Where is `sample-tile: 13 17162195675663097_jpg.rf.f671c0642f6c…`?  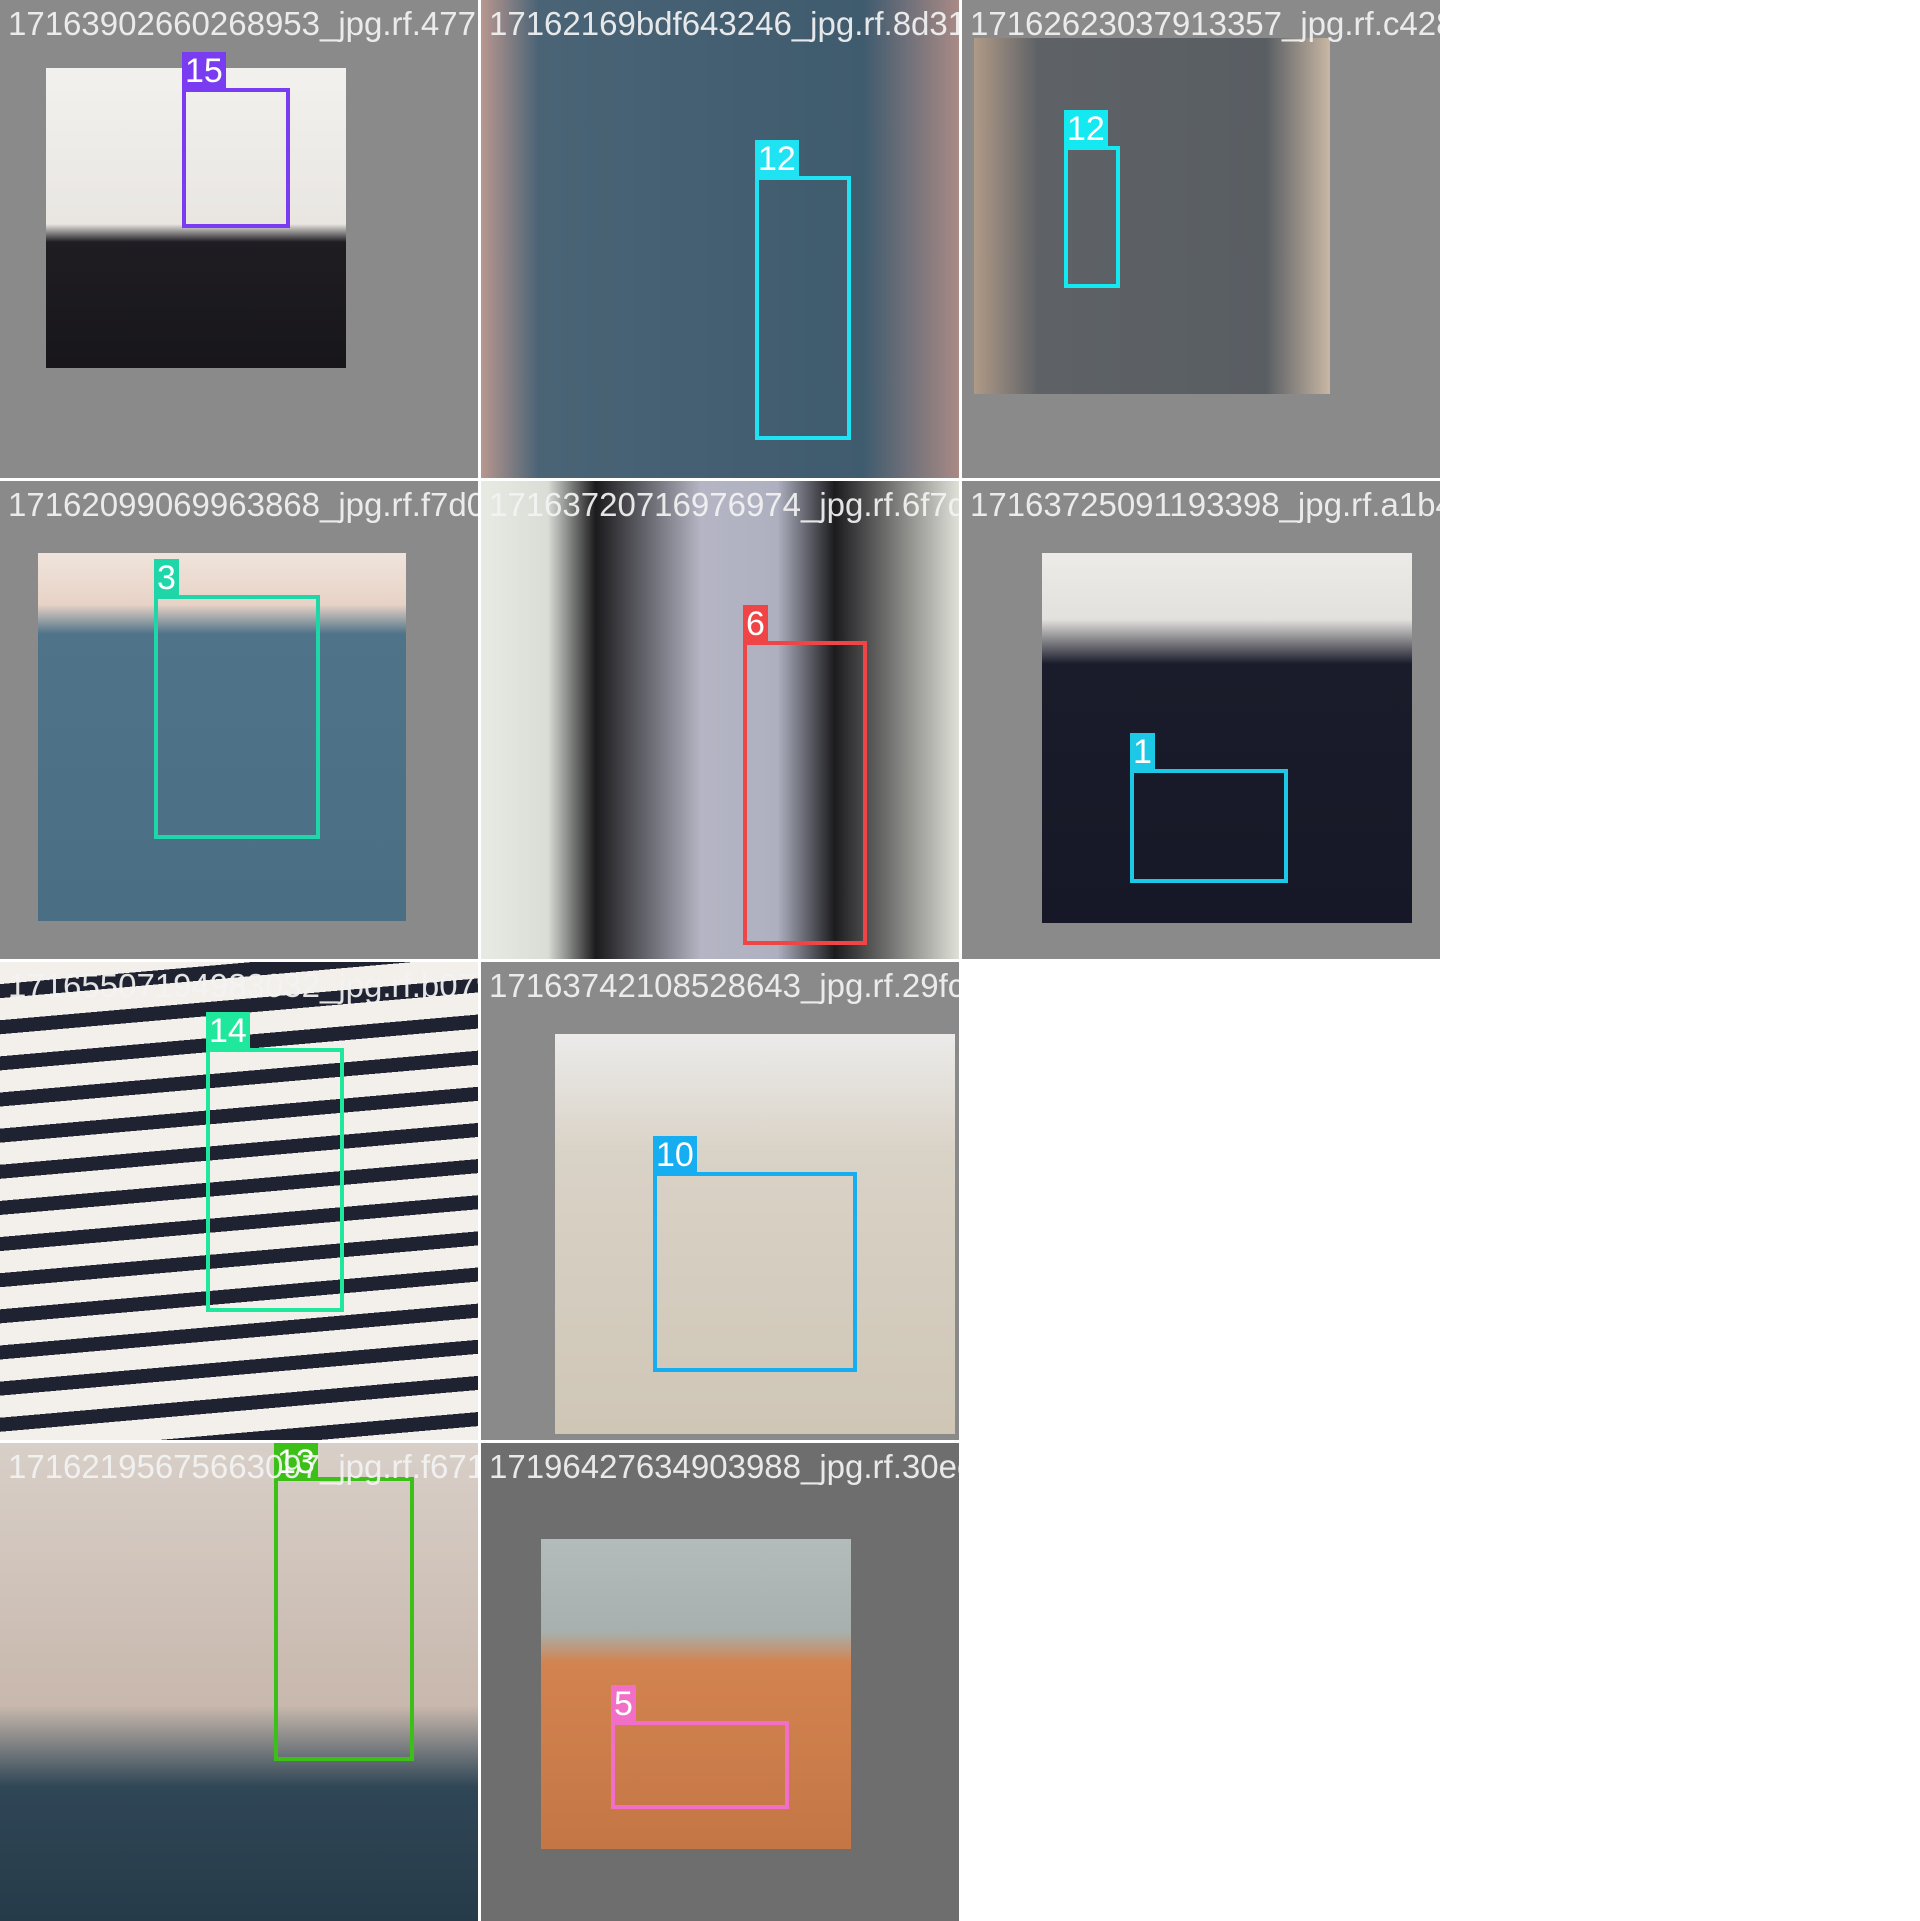 sample-tile: 13 17162195675663097_jpg.rf.f671c0642f6c… is located at coordinates (239, 1682).